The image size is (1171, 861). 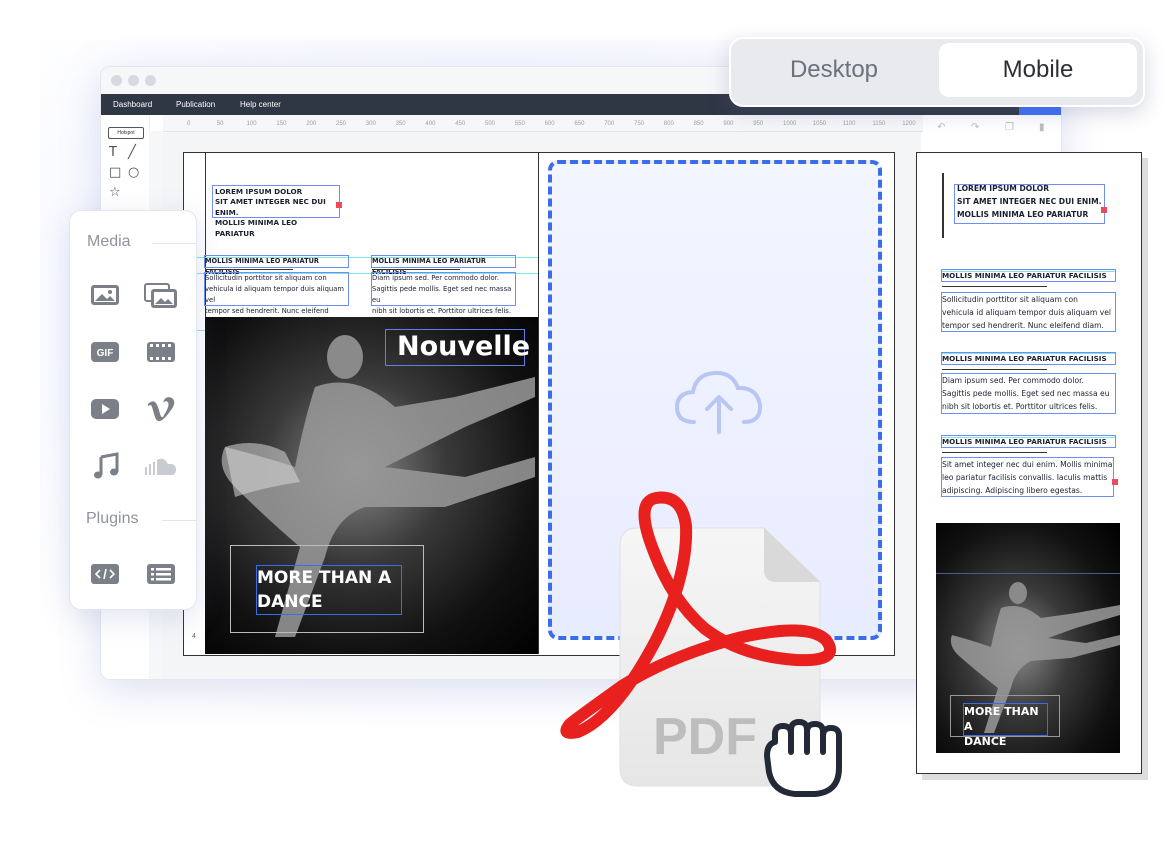 What do you see at coordinates (975, 127) in the screenshot?
I see `redo-icon: ↷` at bounding box center [975, 127].